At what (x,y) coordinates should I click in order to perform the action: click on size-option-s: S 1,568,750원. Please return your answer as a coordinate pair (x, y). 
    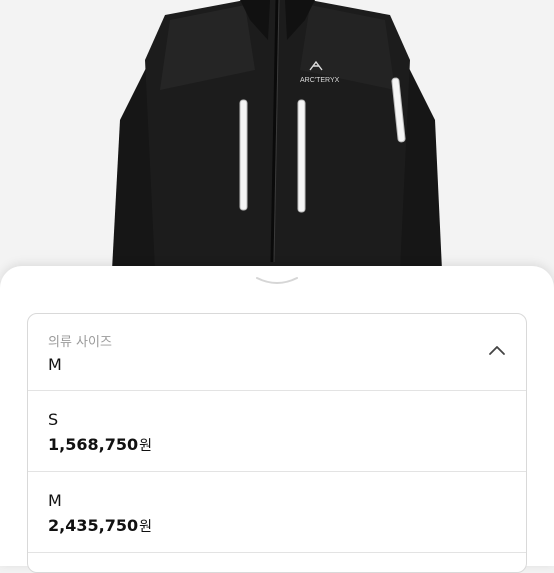
    Looking at the image, I should click on (277, 431).